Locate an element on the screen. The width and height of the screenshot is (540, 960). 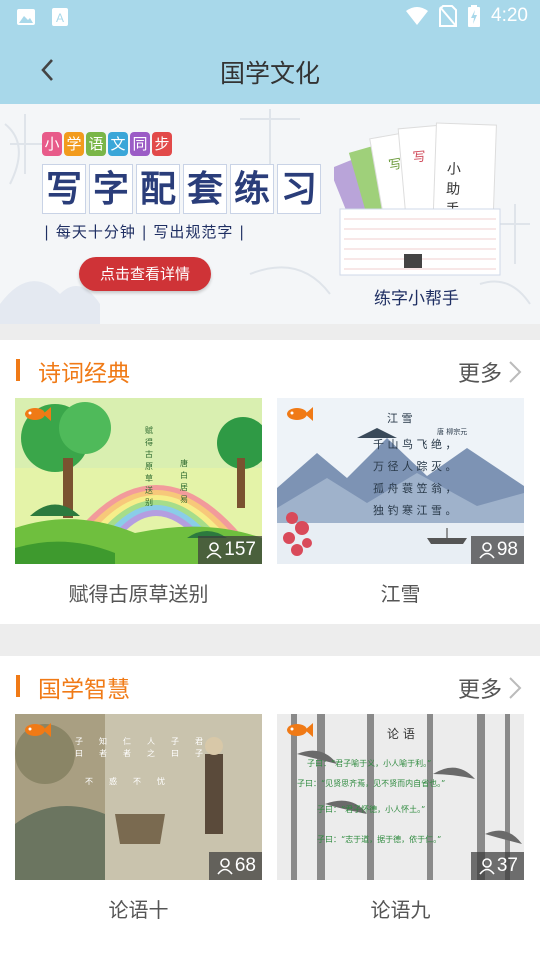
svg-text: A is located at coordinates (60, 18).